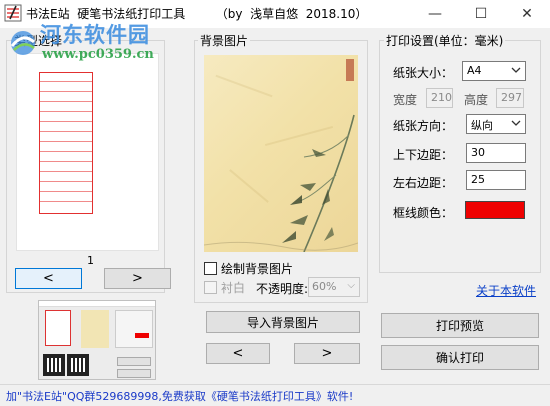  I want to click on watermark-url: www.pc0359.cn, so click(98, 54).